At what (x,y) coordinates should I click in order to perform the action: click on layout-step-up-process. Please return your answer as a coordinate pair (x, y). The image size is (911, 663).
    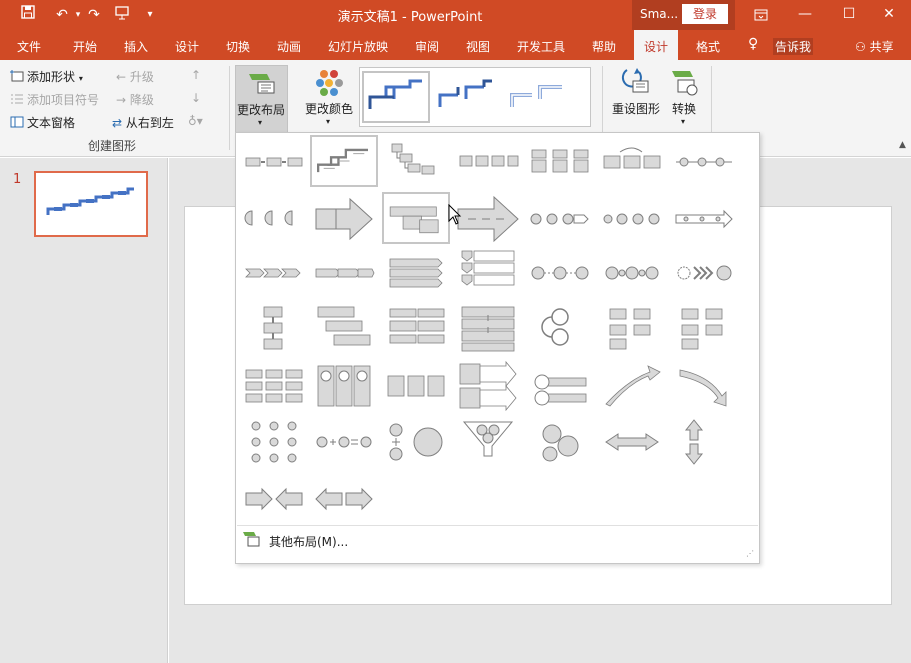
    Looking at the image, I should click on (344, 161).